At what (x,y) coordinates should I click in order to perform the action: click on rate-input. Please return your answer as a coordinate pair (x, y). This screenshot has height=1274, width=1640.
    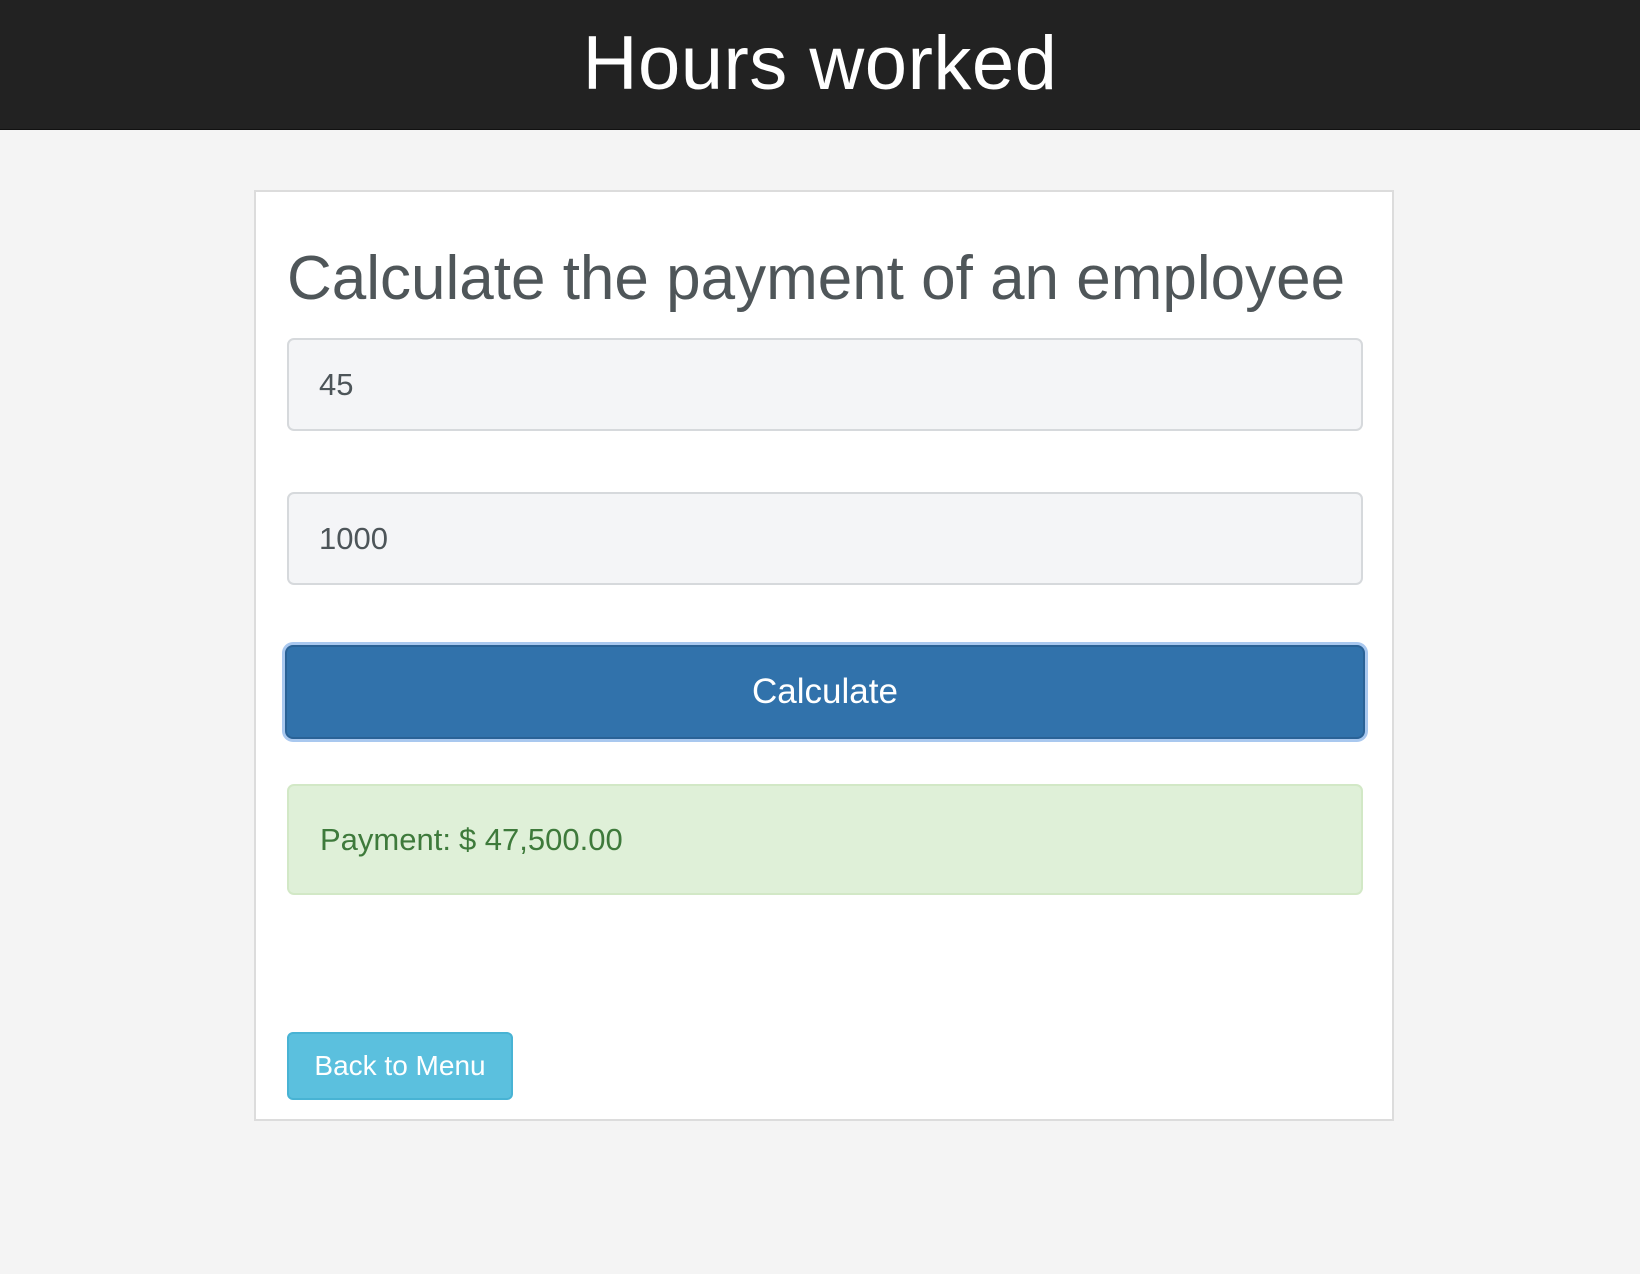
    Looking at the image, I should click on (825, 538).